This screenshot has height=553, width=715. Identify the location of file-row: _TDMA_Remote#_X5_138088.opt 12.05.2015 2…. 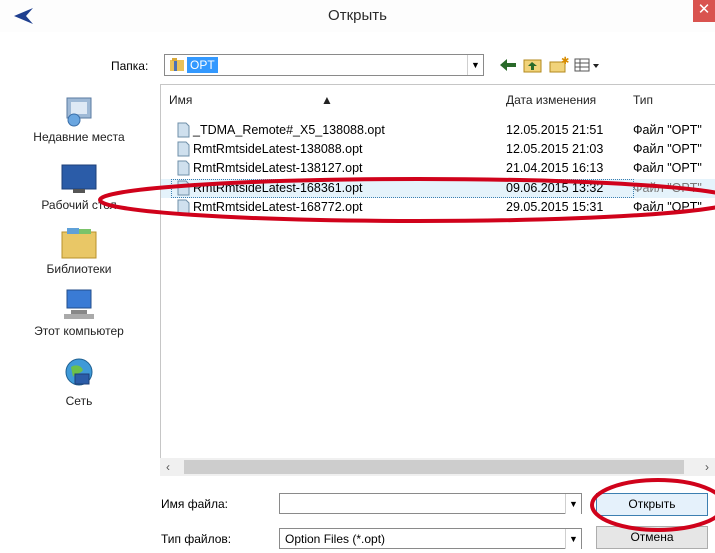
(438, 130).